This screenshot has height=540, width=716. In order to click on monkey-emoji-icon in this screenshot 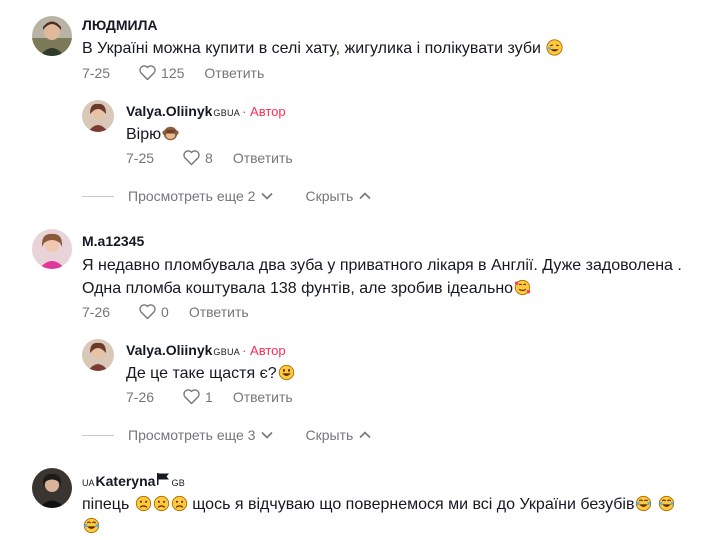, I will do `click(170, 133)`.